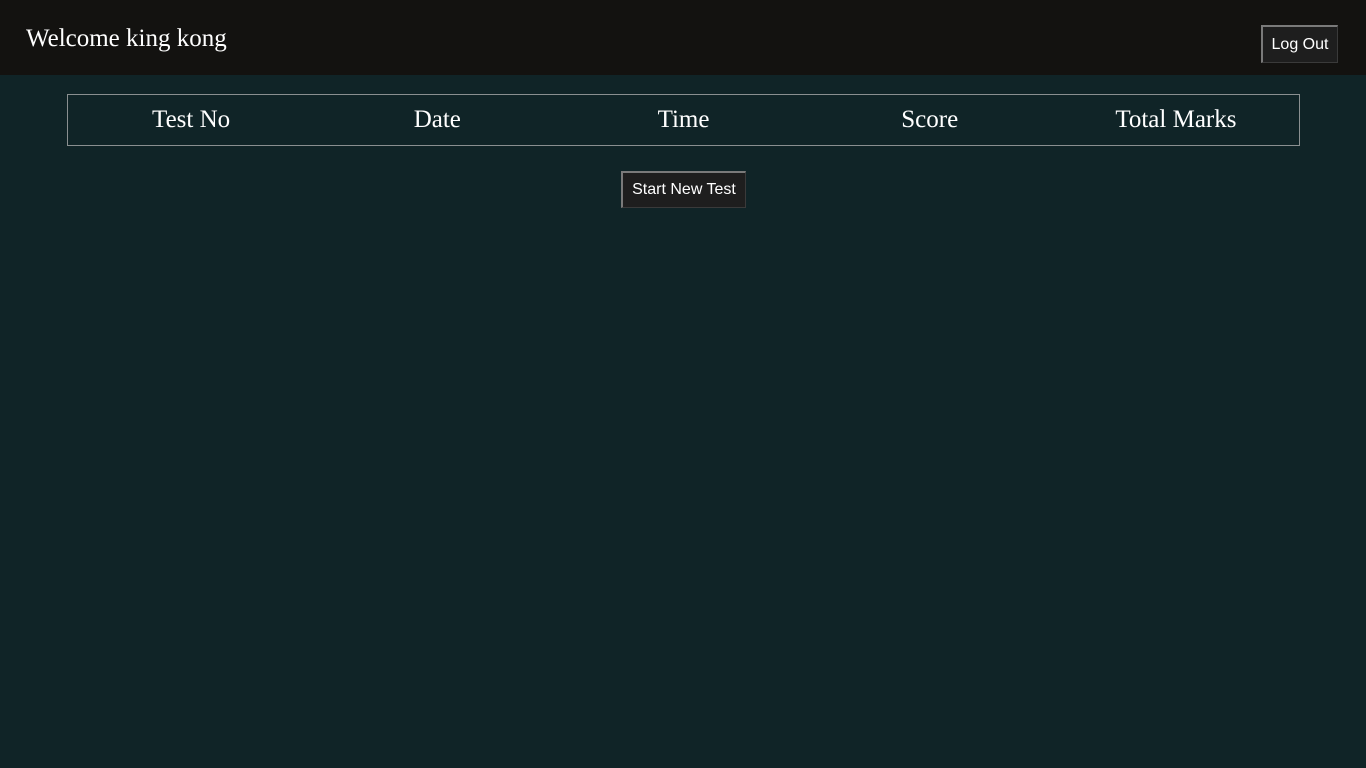  I want to click on column-header-date: Date, so click(437, 119).